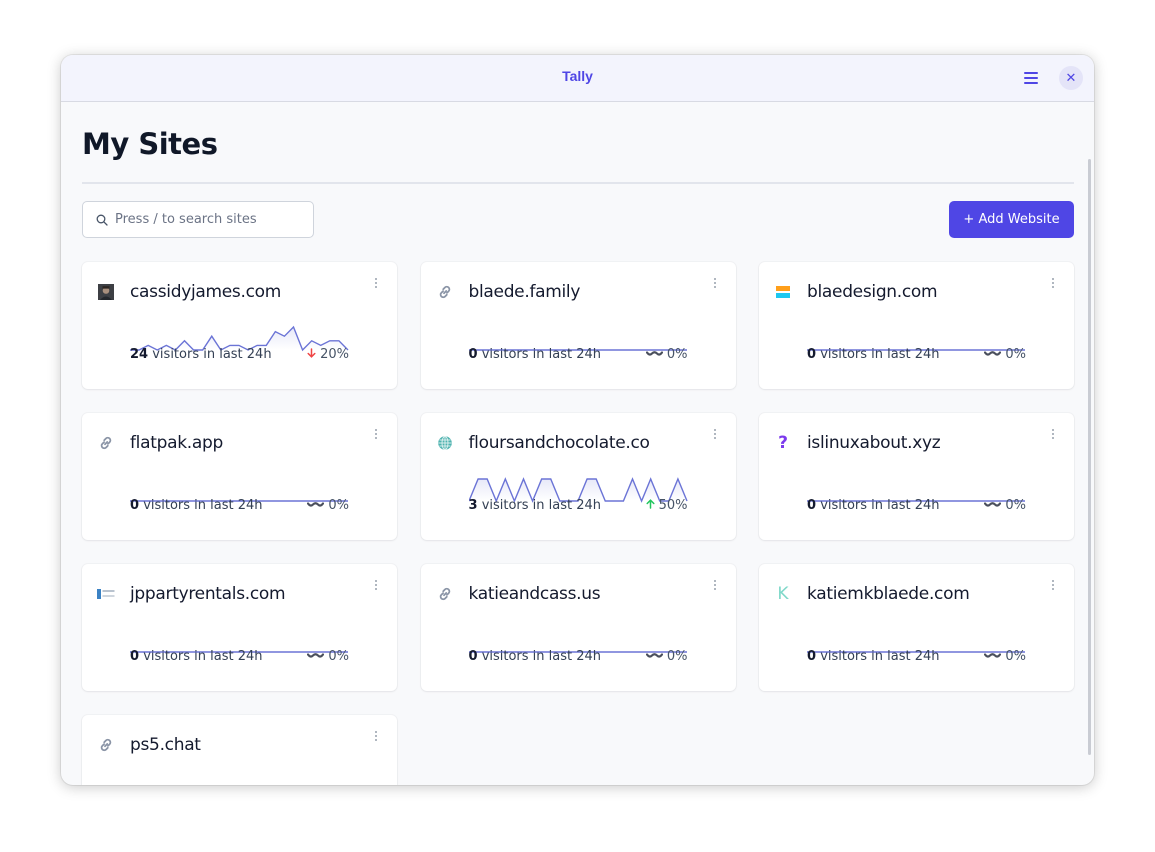  Describe the element at coordinates (673, 505) in the screenshot. I see `trend-percent: 50%` at that location.